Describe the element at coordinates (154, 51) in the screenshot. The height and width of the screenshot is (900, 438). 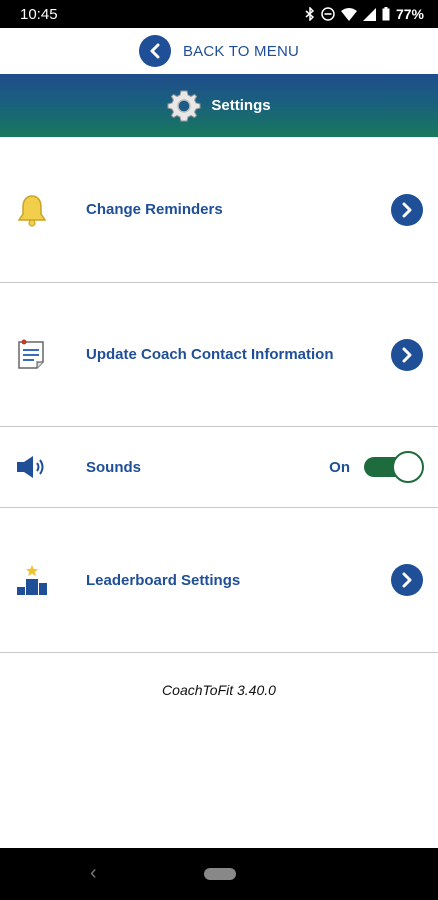
I see `chevron-left-icon` at that location.